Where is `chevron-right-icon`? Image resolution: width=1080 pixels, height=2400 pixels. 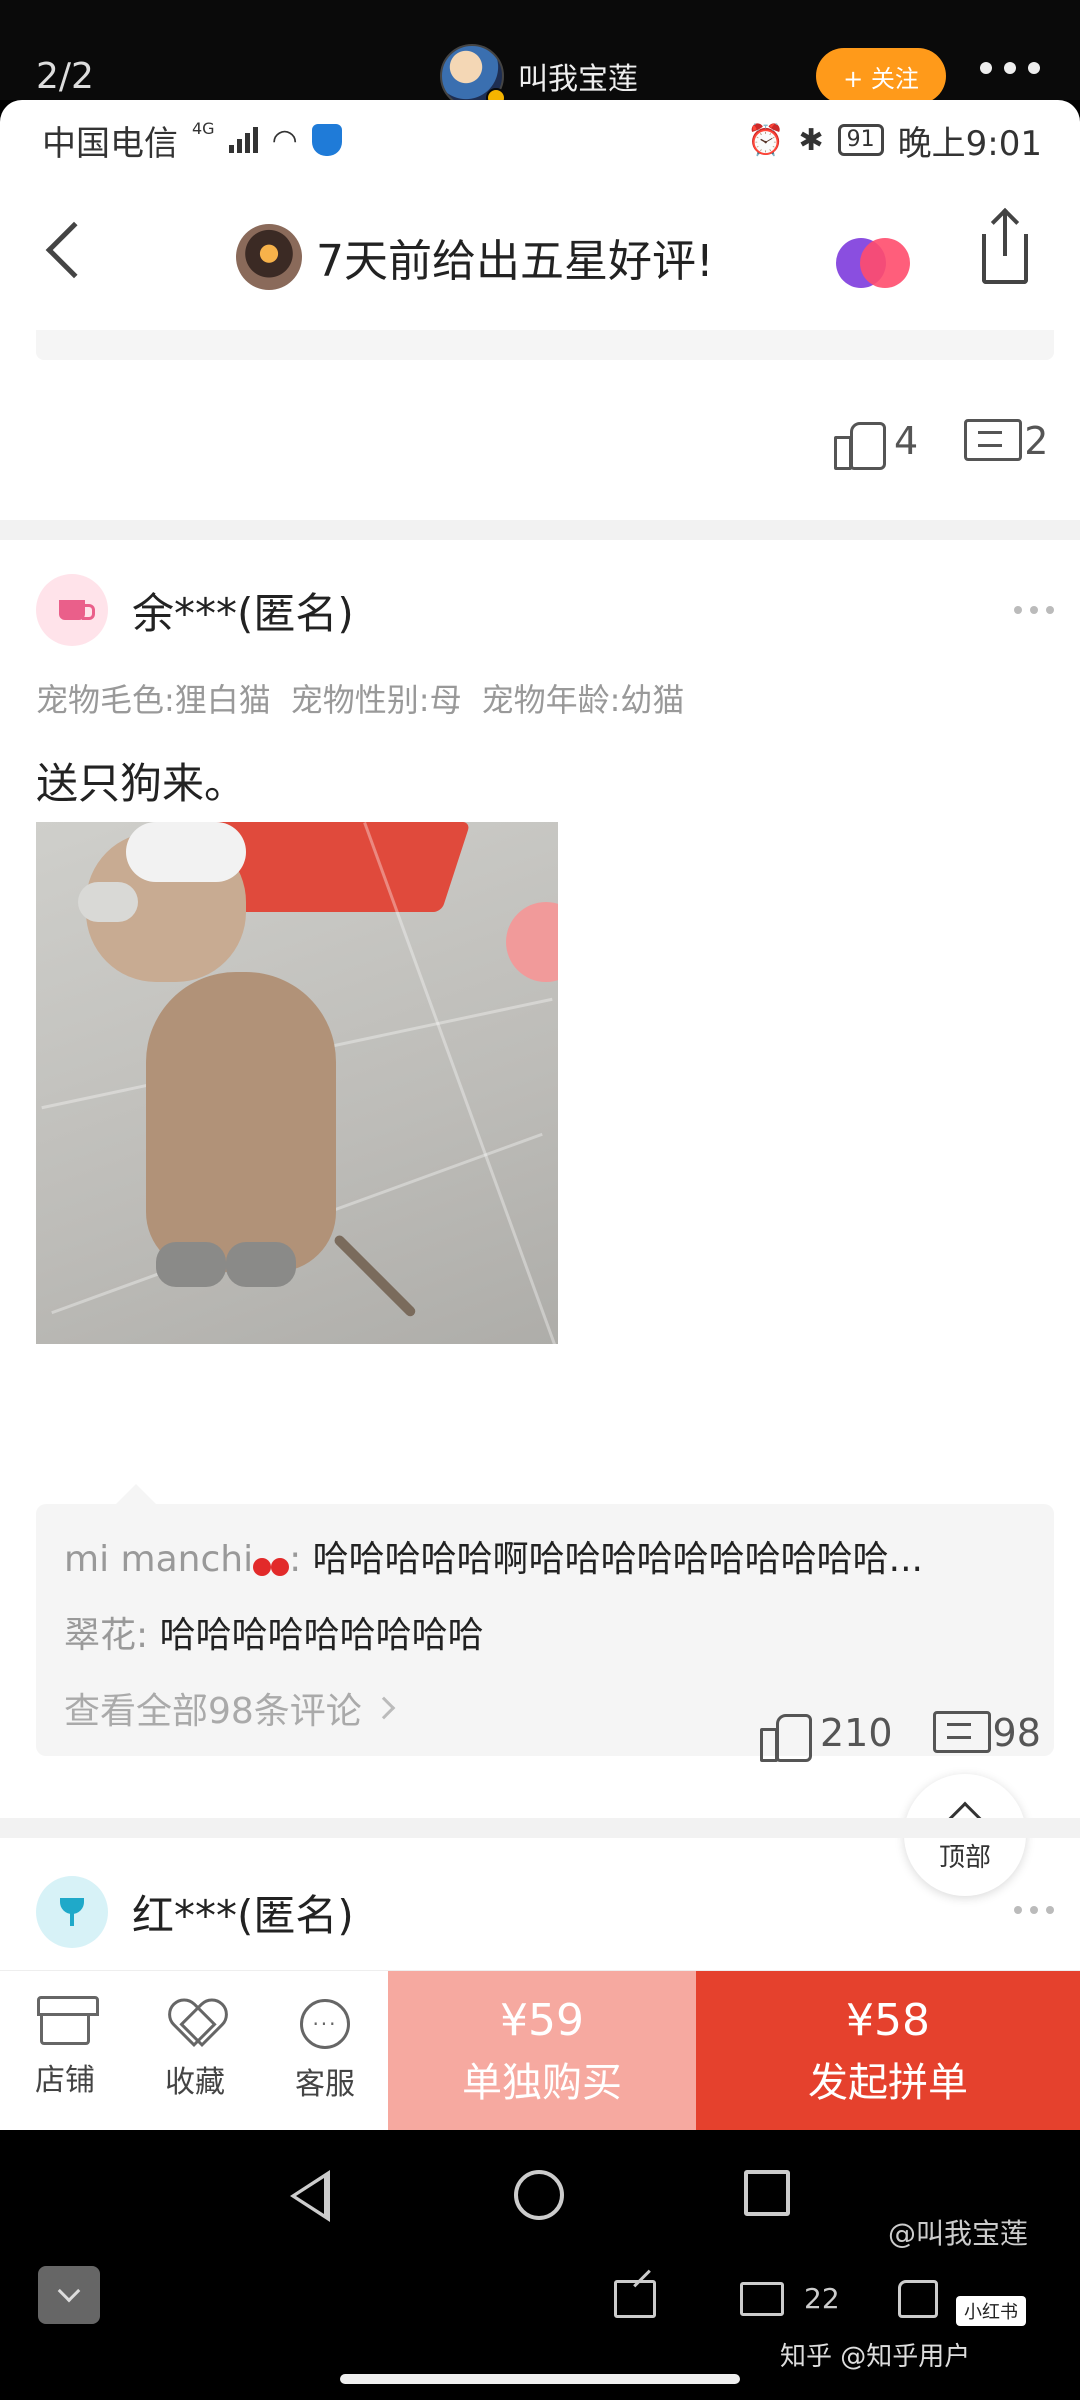
chevron-right-icon is located at coordinates (384, 1708).